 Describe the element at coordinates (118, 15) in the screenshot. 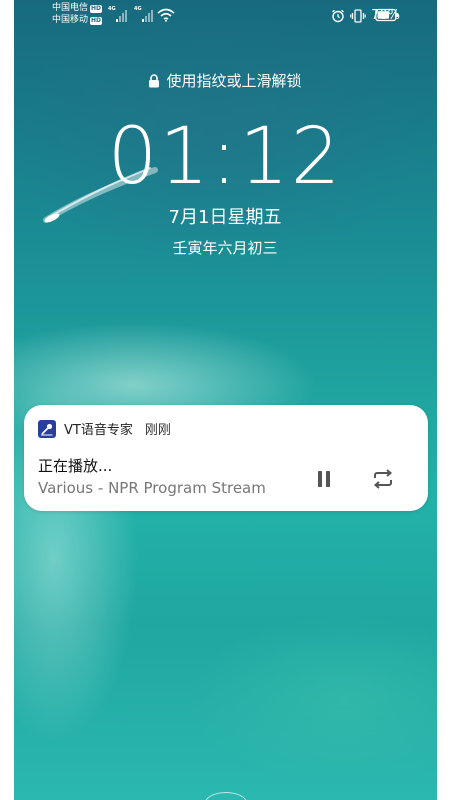

I see `signal-1: 4G` at that location.